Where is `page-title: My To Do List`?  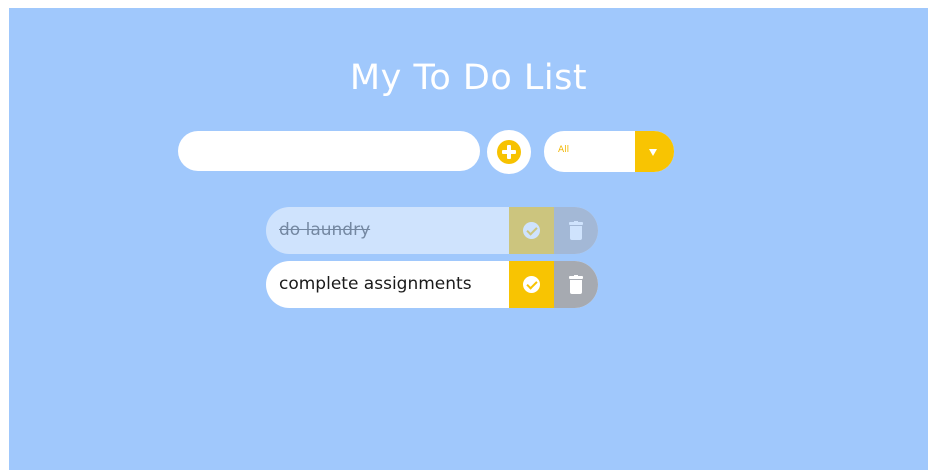
page-title: My To Do List is located at coordinates (468, 78).